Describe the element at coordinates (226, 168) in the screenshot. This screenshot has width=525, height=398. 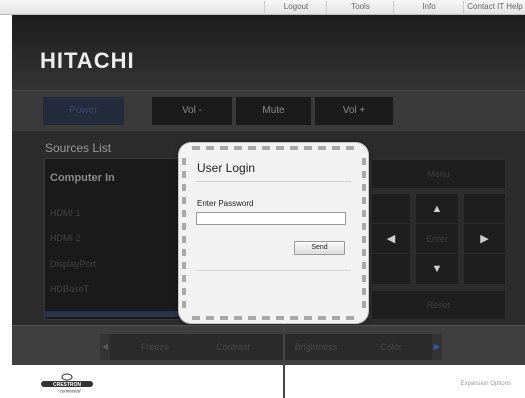
I see `dialog-title: User Login` at that location.